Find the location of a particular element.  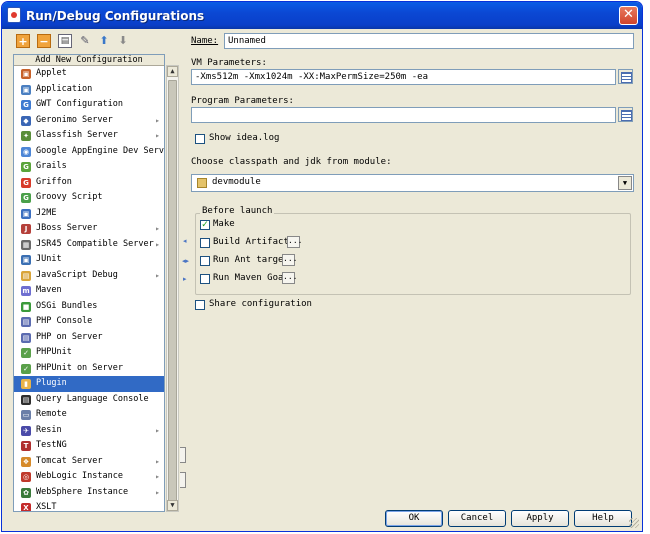

tree-item: ▤ PHP on Server is located at coordinates (89, 338).